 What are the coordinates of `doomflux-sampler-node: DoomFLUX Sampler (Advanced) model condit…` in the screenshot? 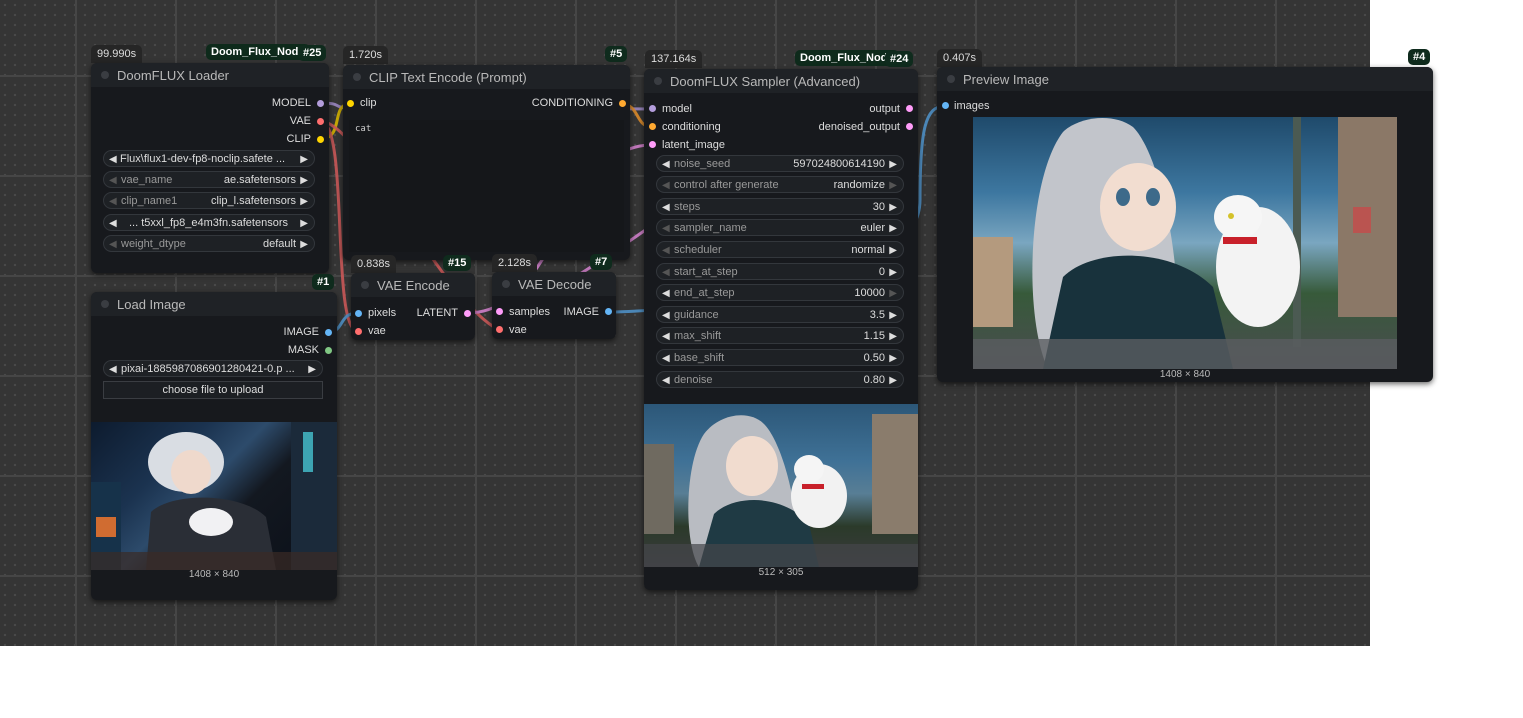 It's located at (781, 329).